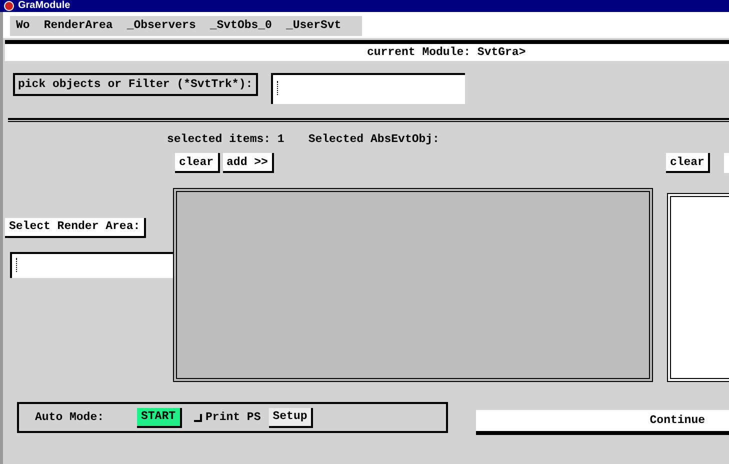 The height and width of the screenshot is (464, 729). I want to click on print-ps-checkbox: Print PS, so click(227, 417).